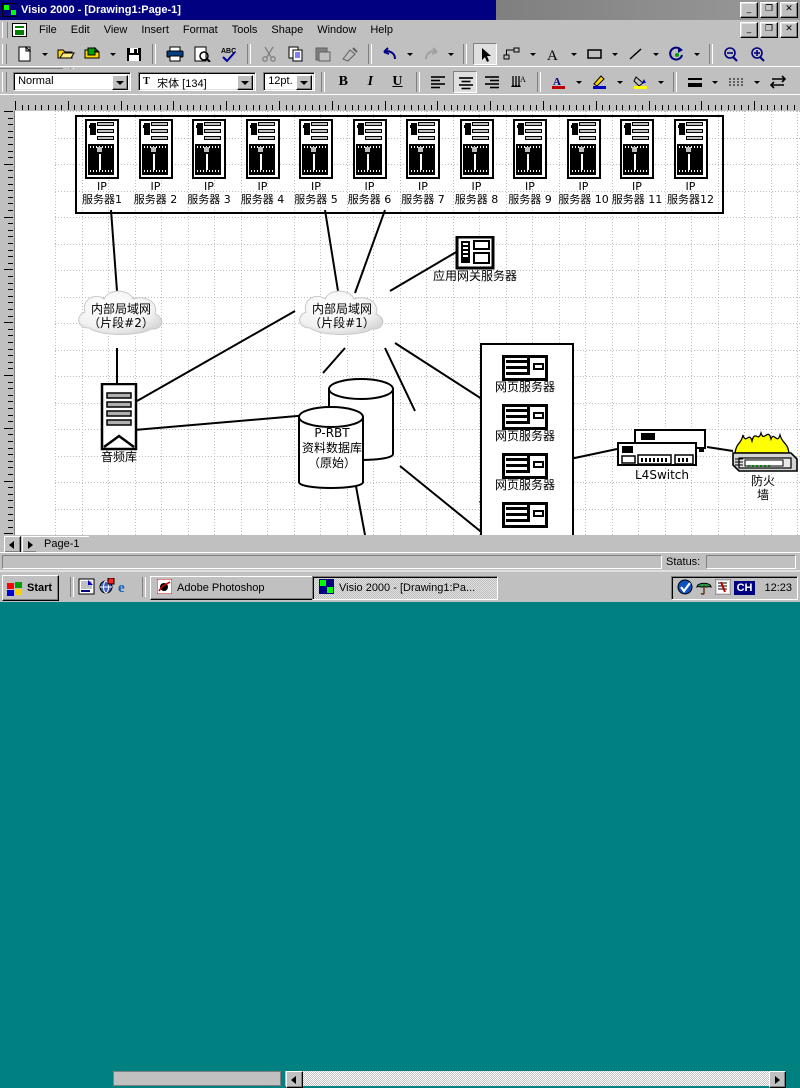 This screenshot has height=1088, width=800. Describe the element at coordinates (431, 54) in the screenshot. I see `redo-icon` at that location.